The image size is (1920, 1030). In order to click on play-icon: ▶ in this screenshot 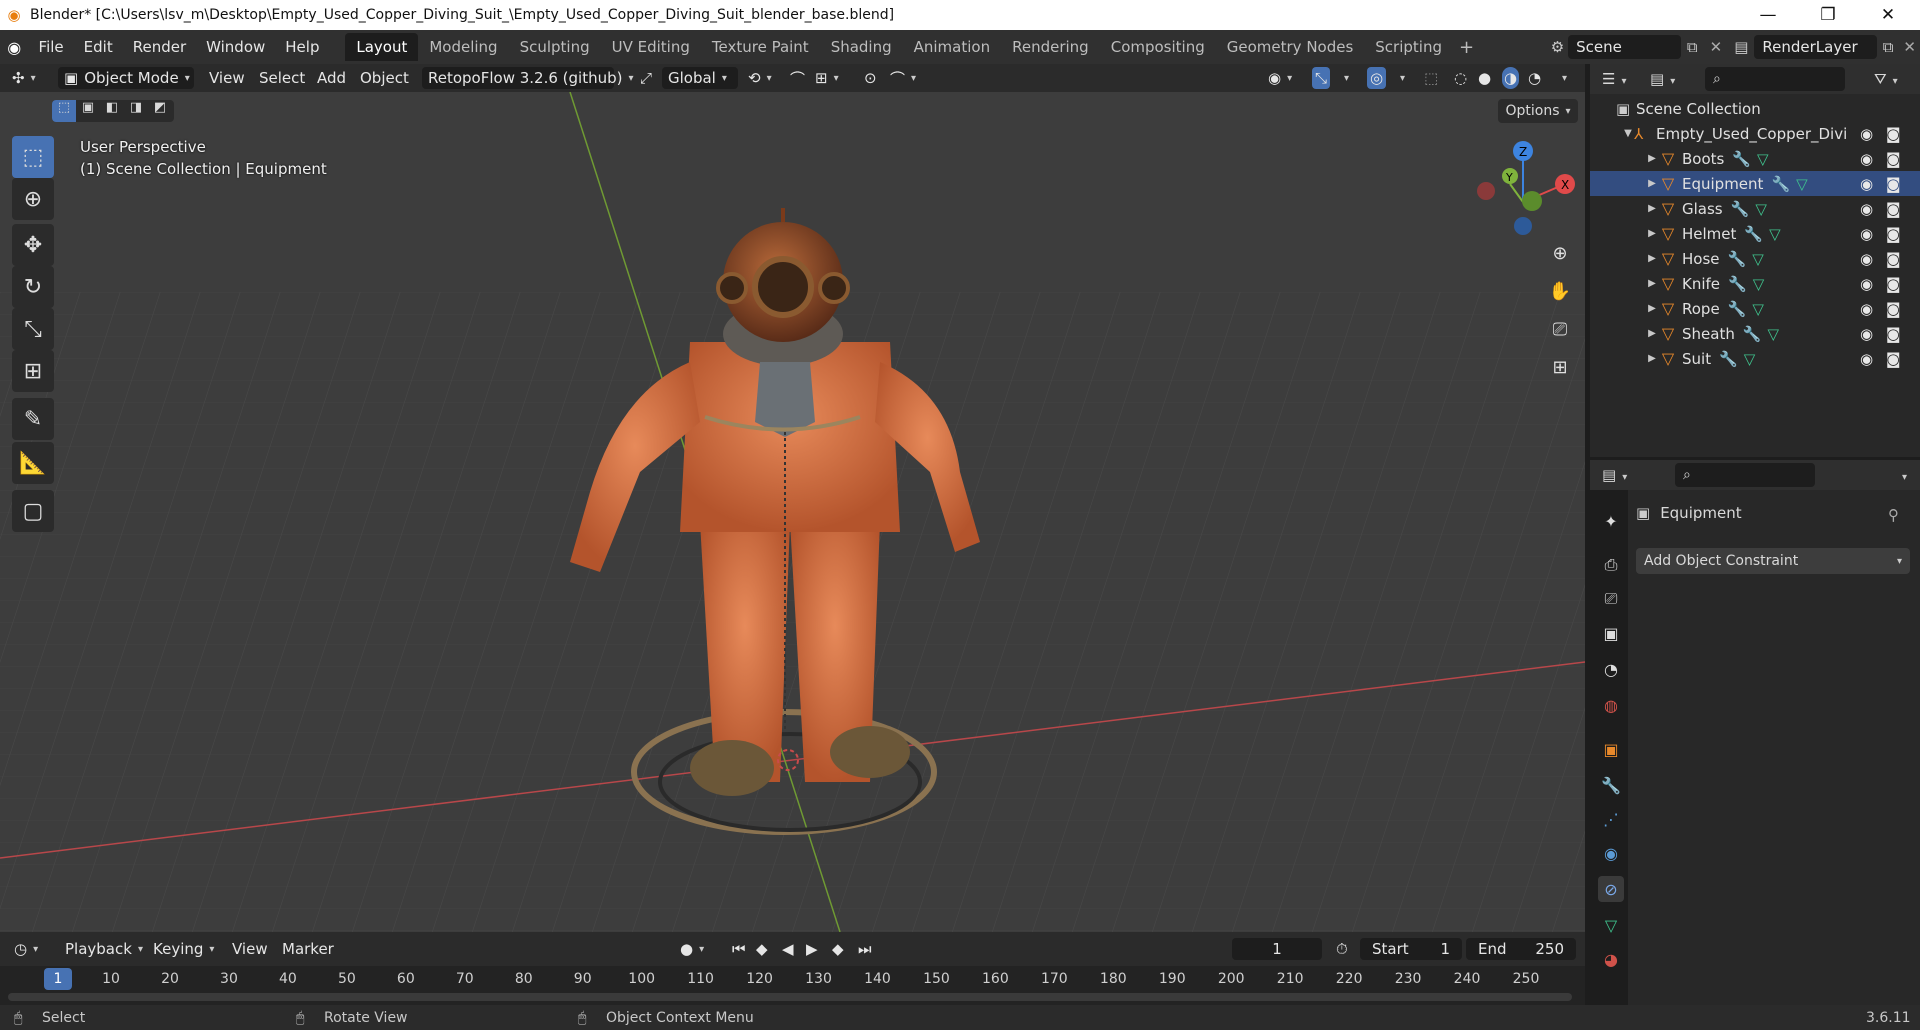, I will do `click(812, 949)`.